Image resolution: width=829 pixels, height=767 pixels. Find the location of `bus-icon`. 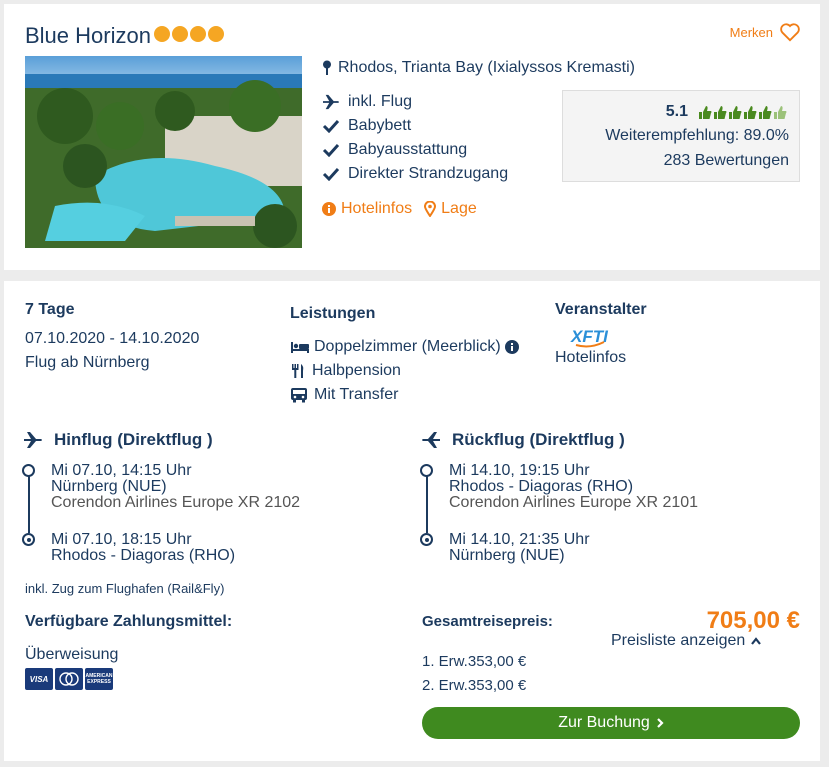

bus-icon is located at coordinates (299, 395).